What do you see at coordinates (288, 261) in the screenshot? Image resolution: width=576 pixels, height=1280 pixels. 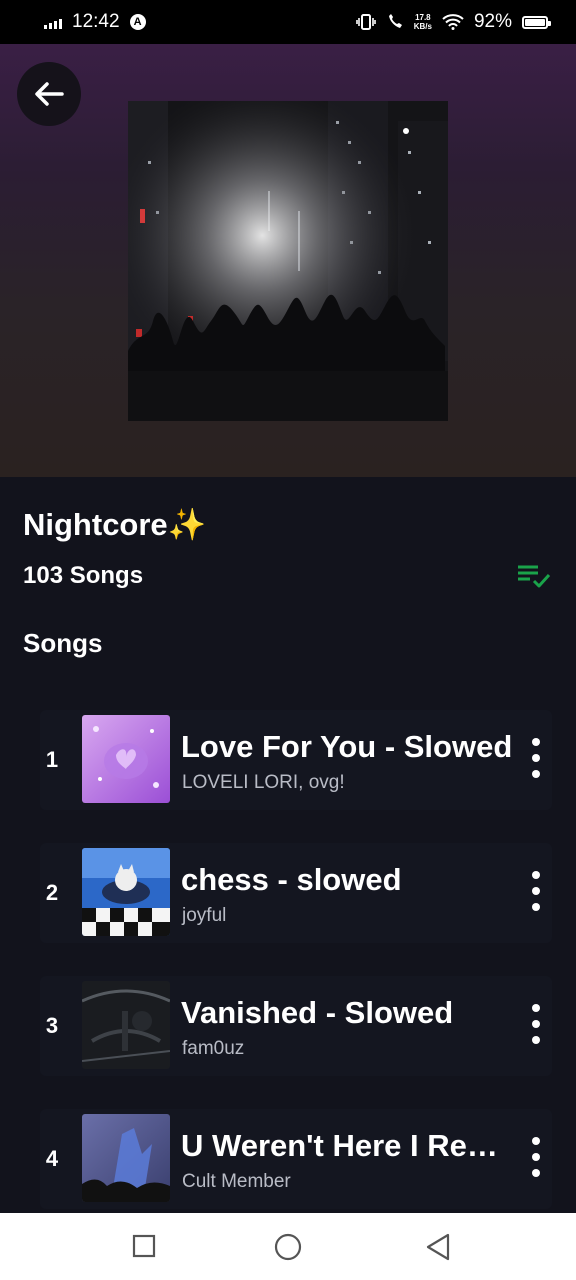 I see `playlist-cover-image` at bounding box center [288, 261].